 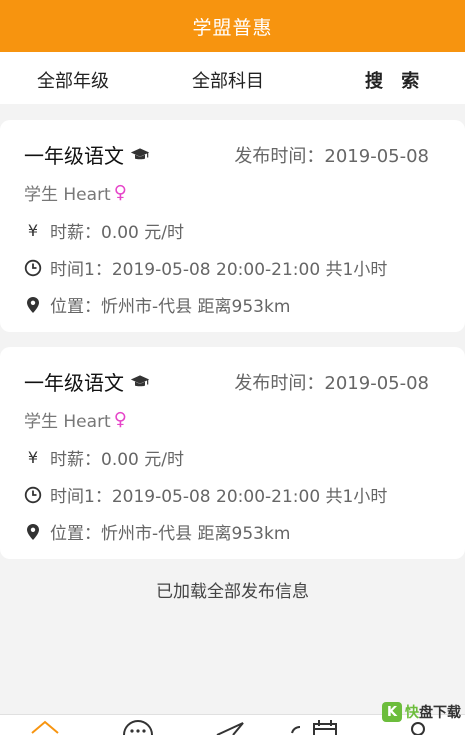 I want to click on search-button: 搜 索, so click(x=395, y=80).